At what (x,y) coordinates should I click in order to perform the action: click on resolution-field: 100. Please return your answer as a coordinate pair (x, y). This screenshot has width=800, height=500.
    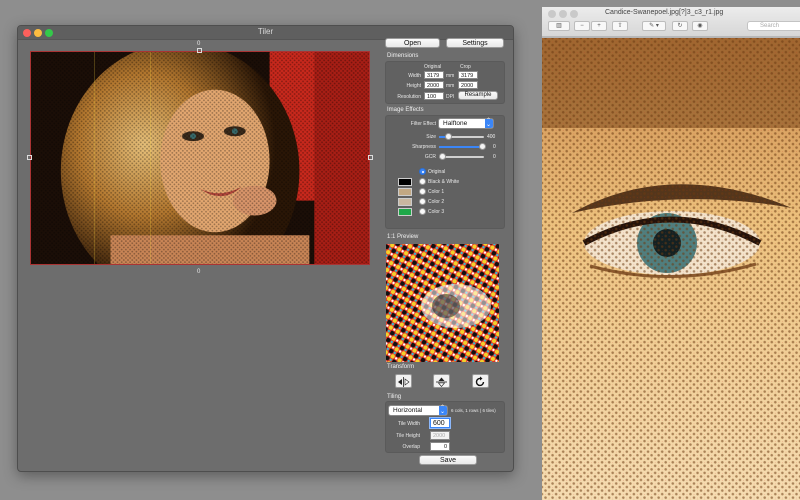
    Looking at the image, I should click on (434, 96).